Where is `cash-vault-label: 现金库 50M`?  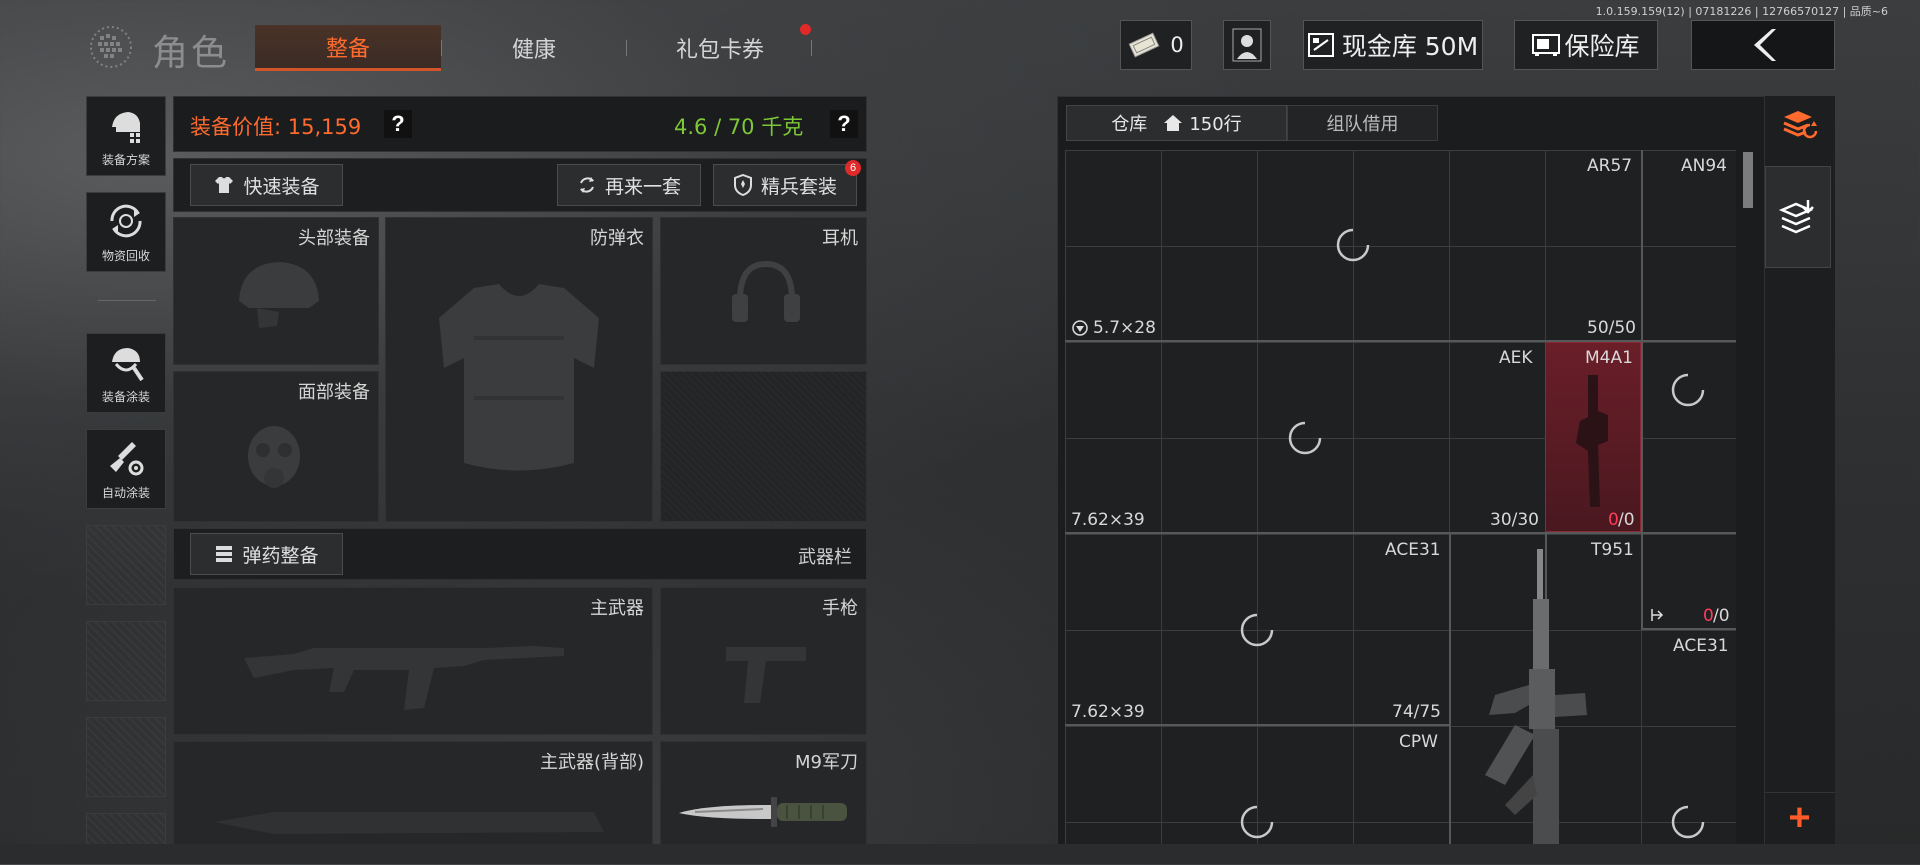 cash-vault-label: 现金库 50M is located at coordinates (1410, 46).